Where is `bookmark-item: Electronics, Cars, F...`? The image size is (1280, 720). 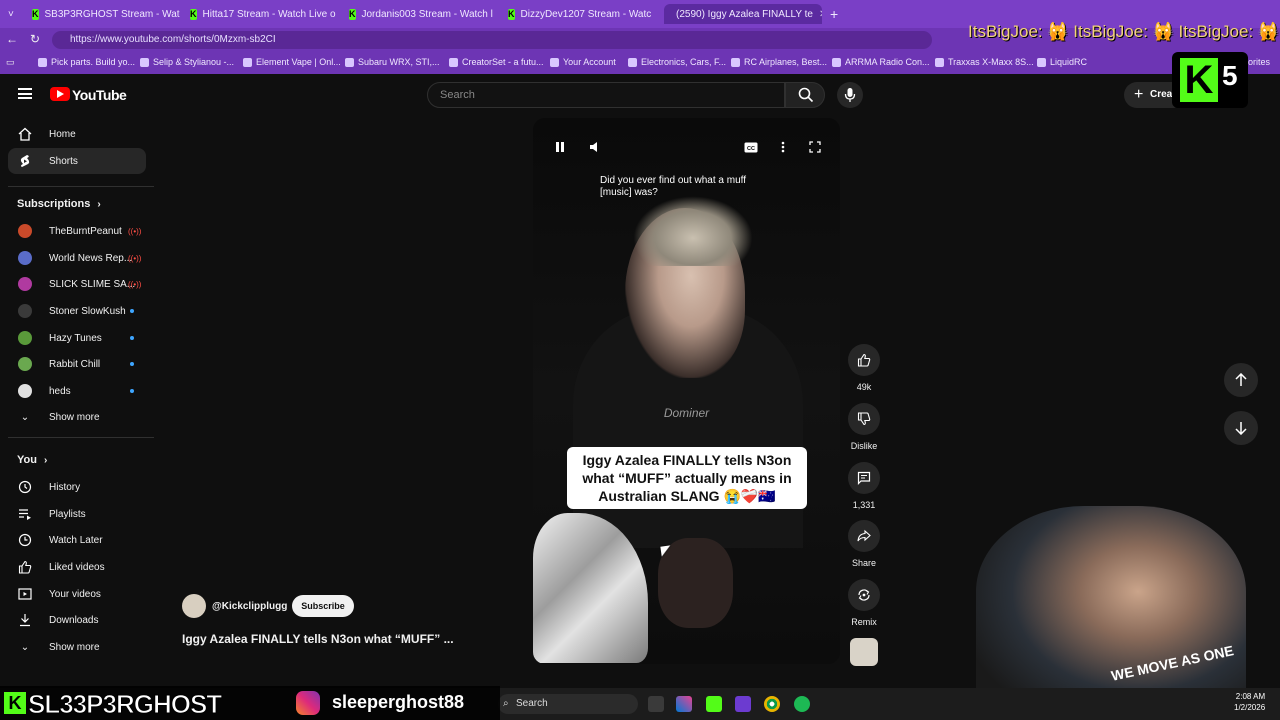 bookmark-item: Electronics, Cars, F... is located at coordinates (677, 62).